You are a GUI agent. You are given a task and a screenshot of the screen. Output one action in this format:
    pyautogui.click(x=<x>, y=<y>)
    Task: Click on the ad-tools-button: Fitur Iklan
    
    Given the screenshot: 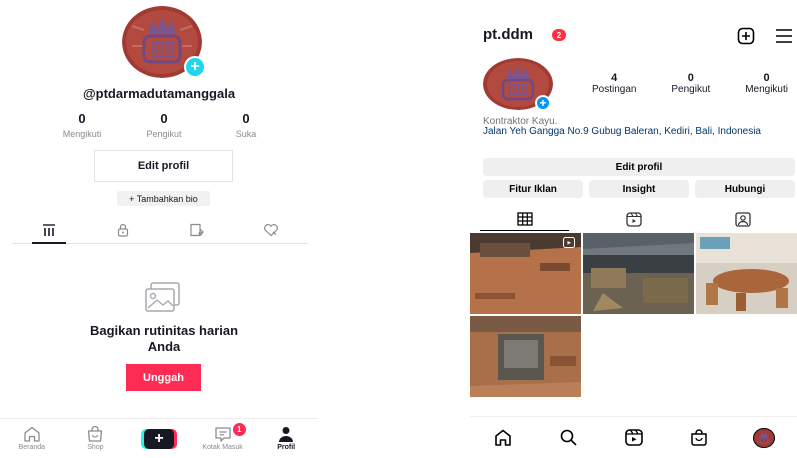 What is the action you would take?
    pyautogui.click(x=533, y=189)
    